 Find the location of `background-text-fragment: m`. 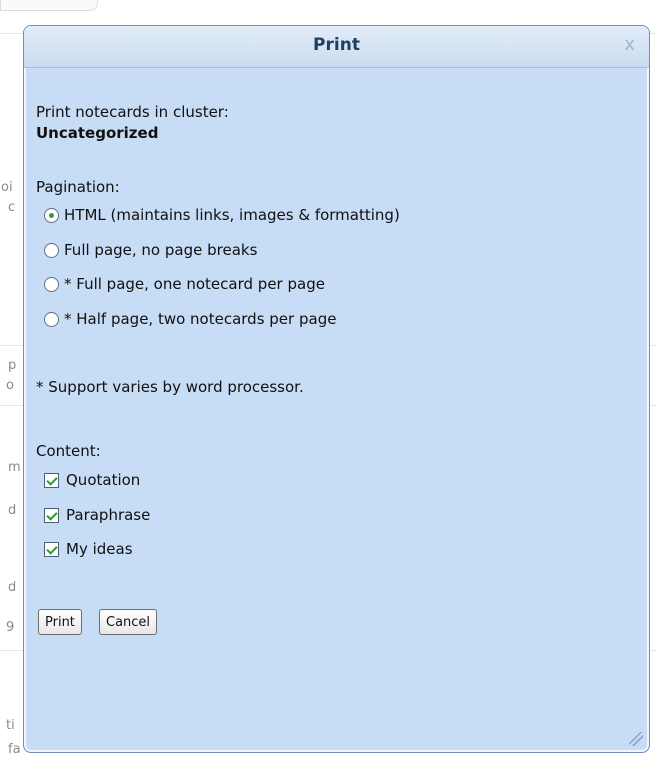

background-text-fragment: m is located at coordinates (14, 467).